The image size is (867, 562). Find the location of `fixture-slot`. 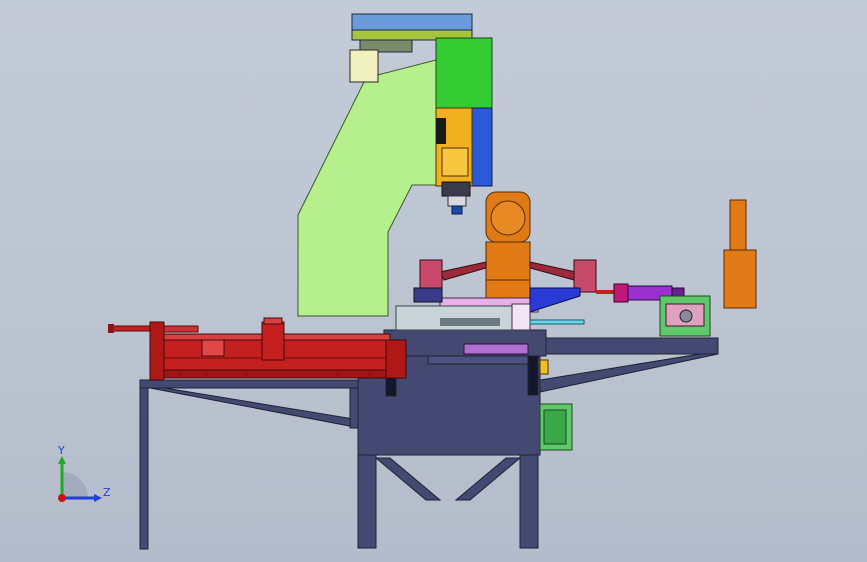

fixture-slot is located at coordinates (470, 322).